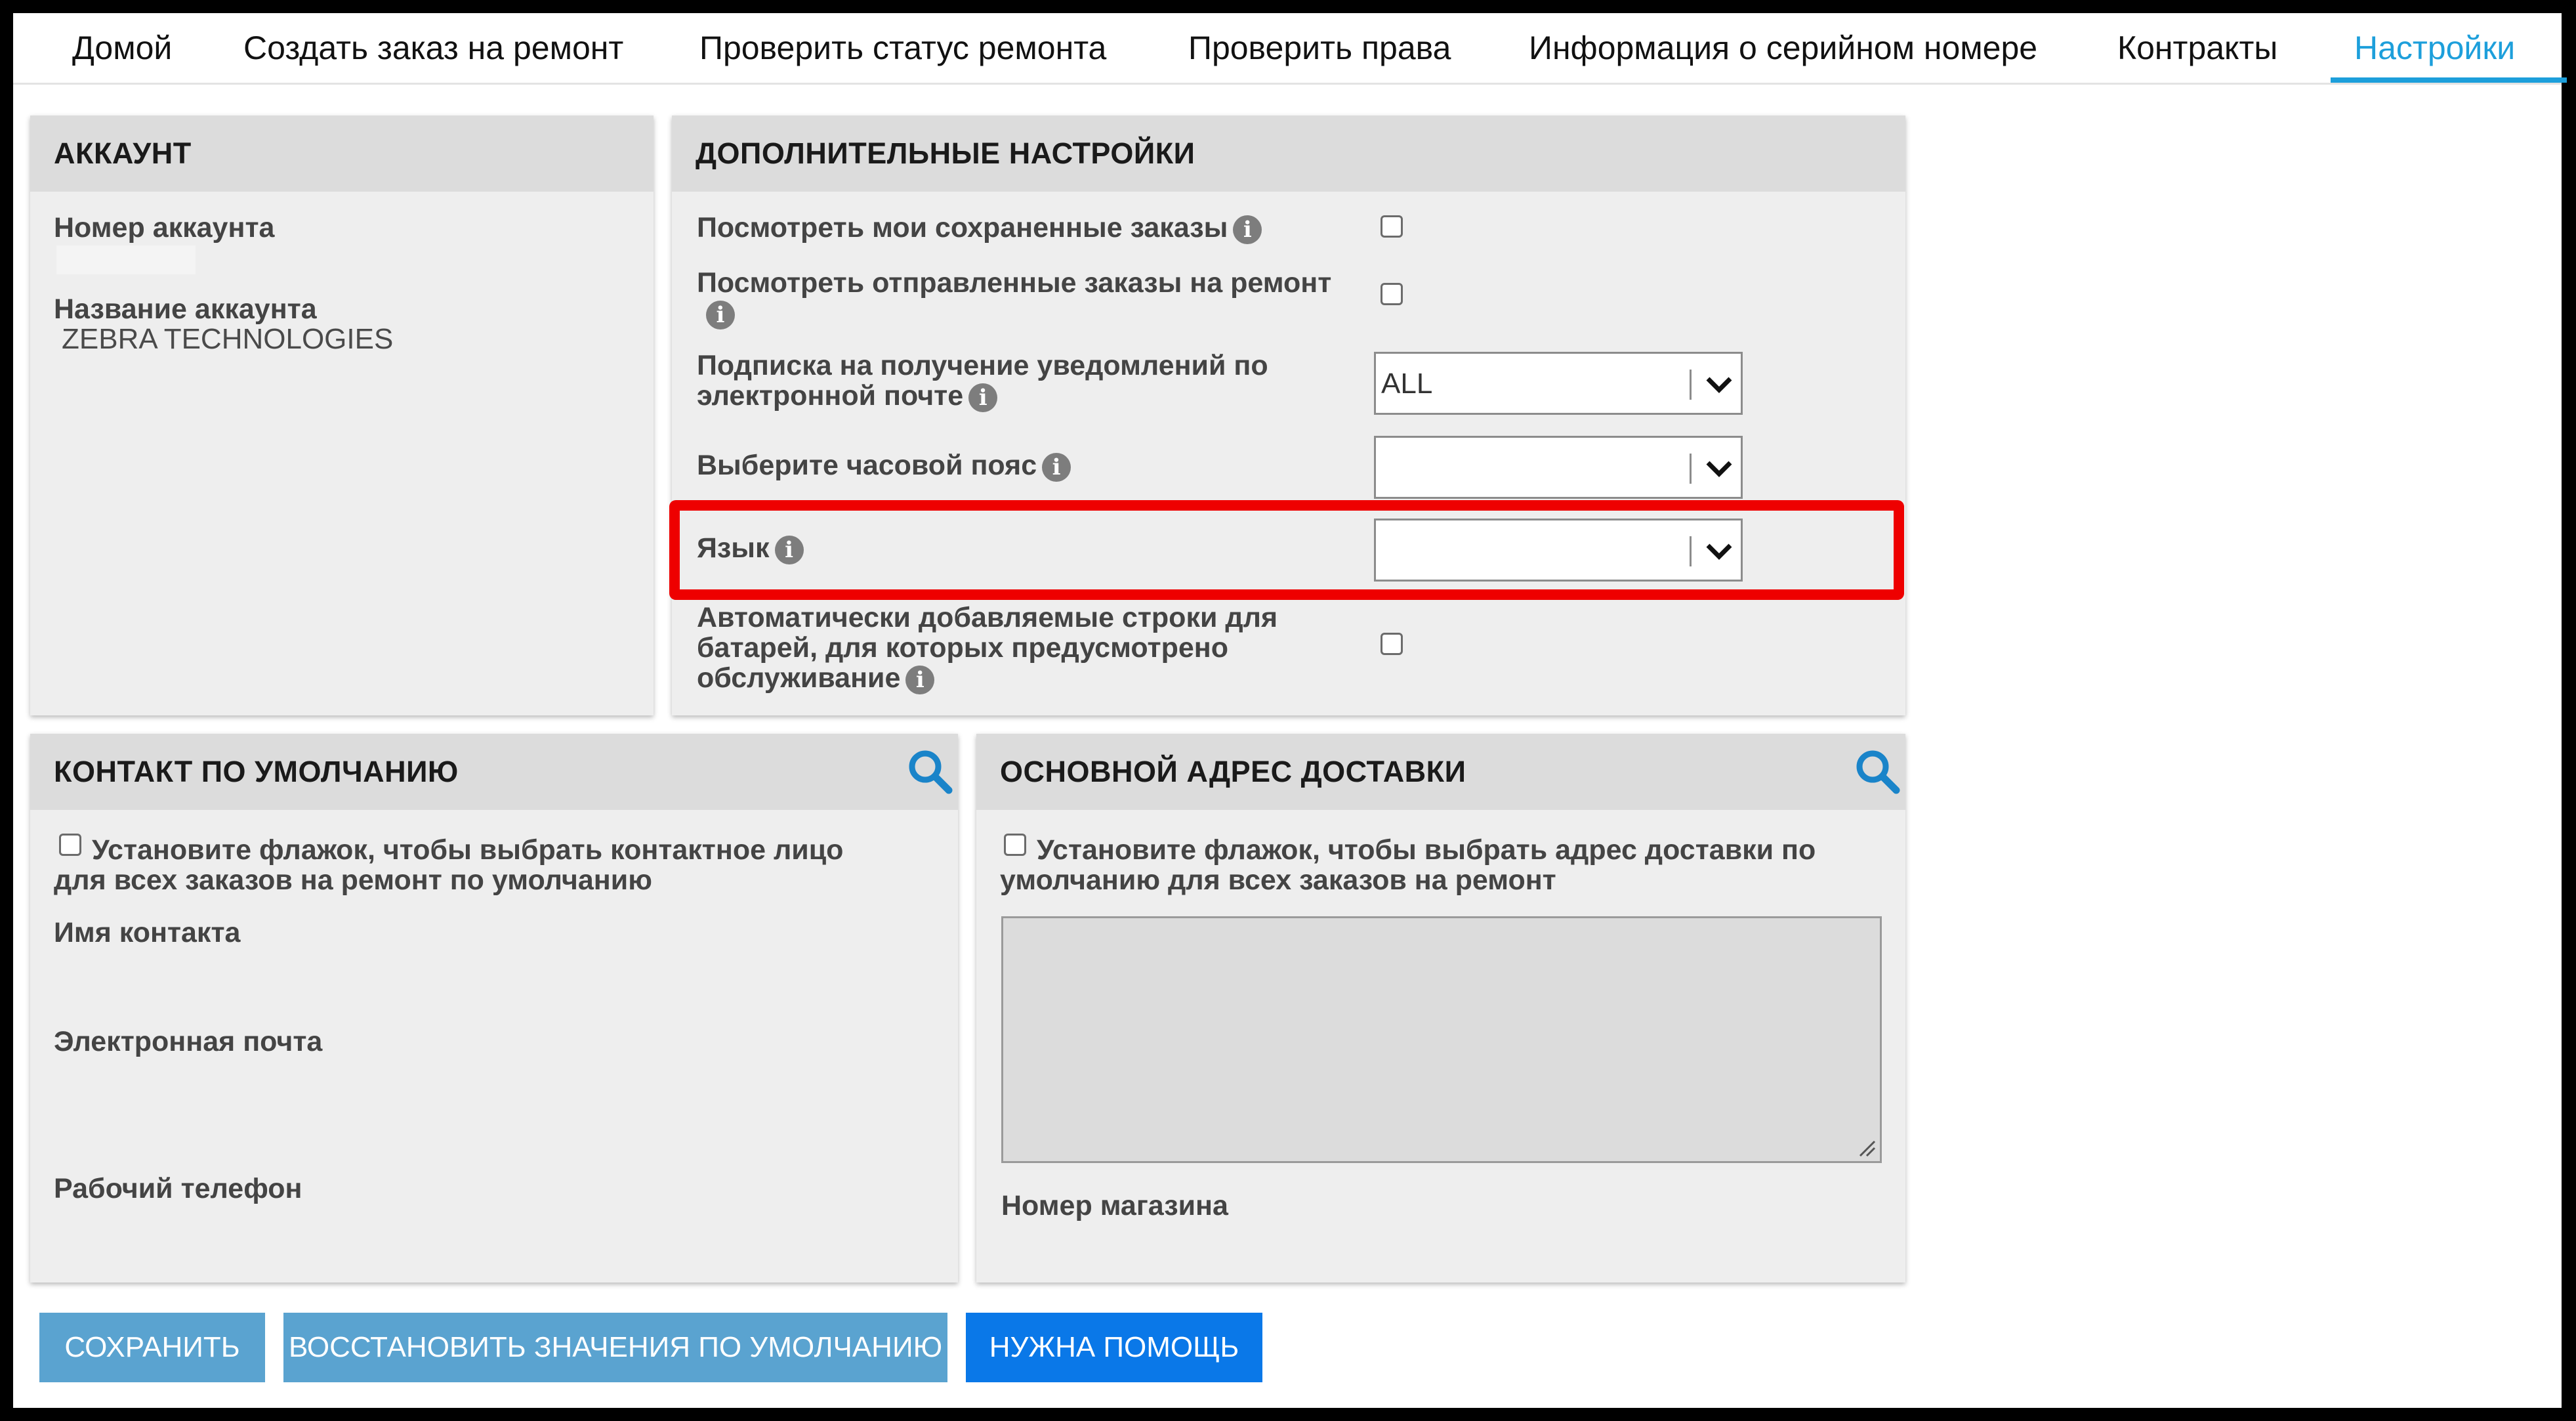 The height and width of the screenshot is (1421, 2576). I want to click on contact-phone-label: Рабочий телефон, so click(178, 1188).